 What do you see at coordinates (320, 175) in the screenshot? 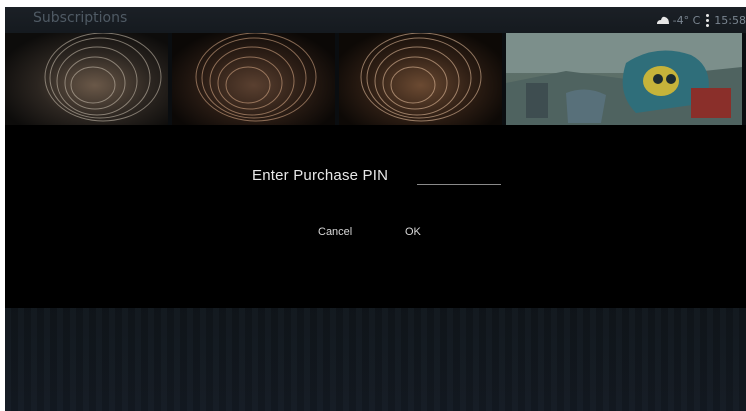
I see `pin-prompt: Enter Purchase PIN` at bounding box center [320, 175].